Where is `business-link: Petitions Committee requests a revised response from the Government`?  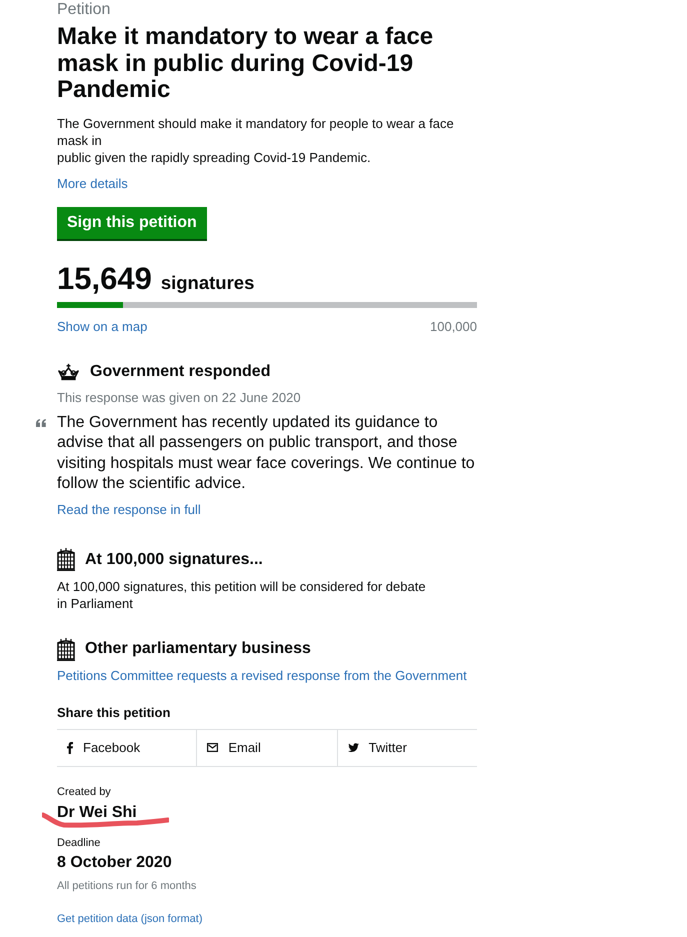 business-link: Petitions Committee requests a revised response from the Government is located at coordinates (262, 675).